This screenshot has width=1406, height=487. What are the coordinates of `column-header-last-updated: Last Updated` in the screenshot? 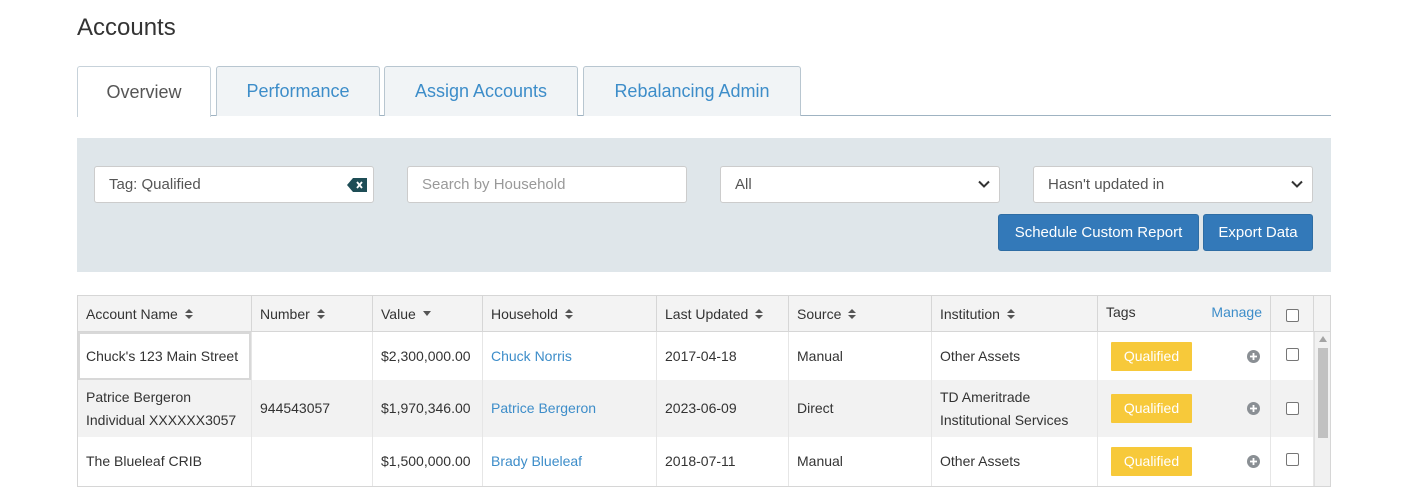 It's located at (723, 314).